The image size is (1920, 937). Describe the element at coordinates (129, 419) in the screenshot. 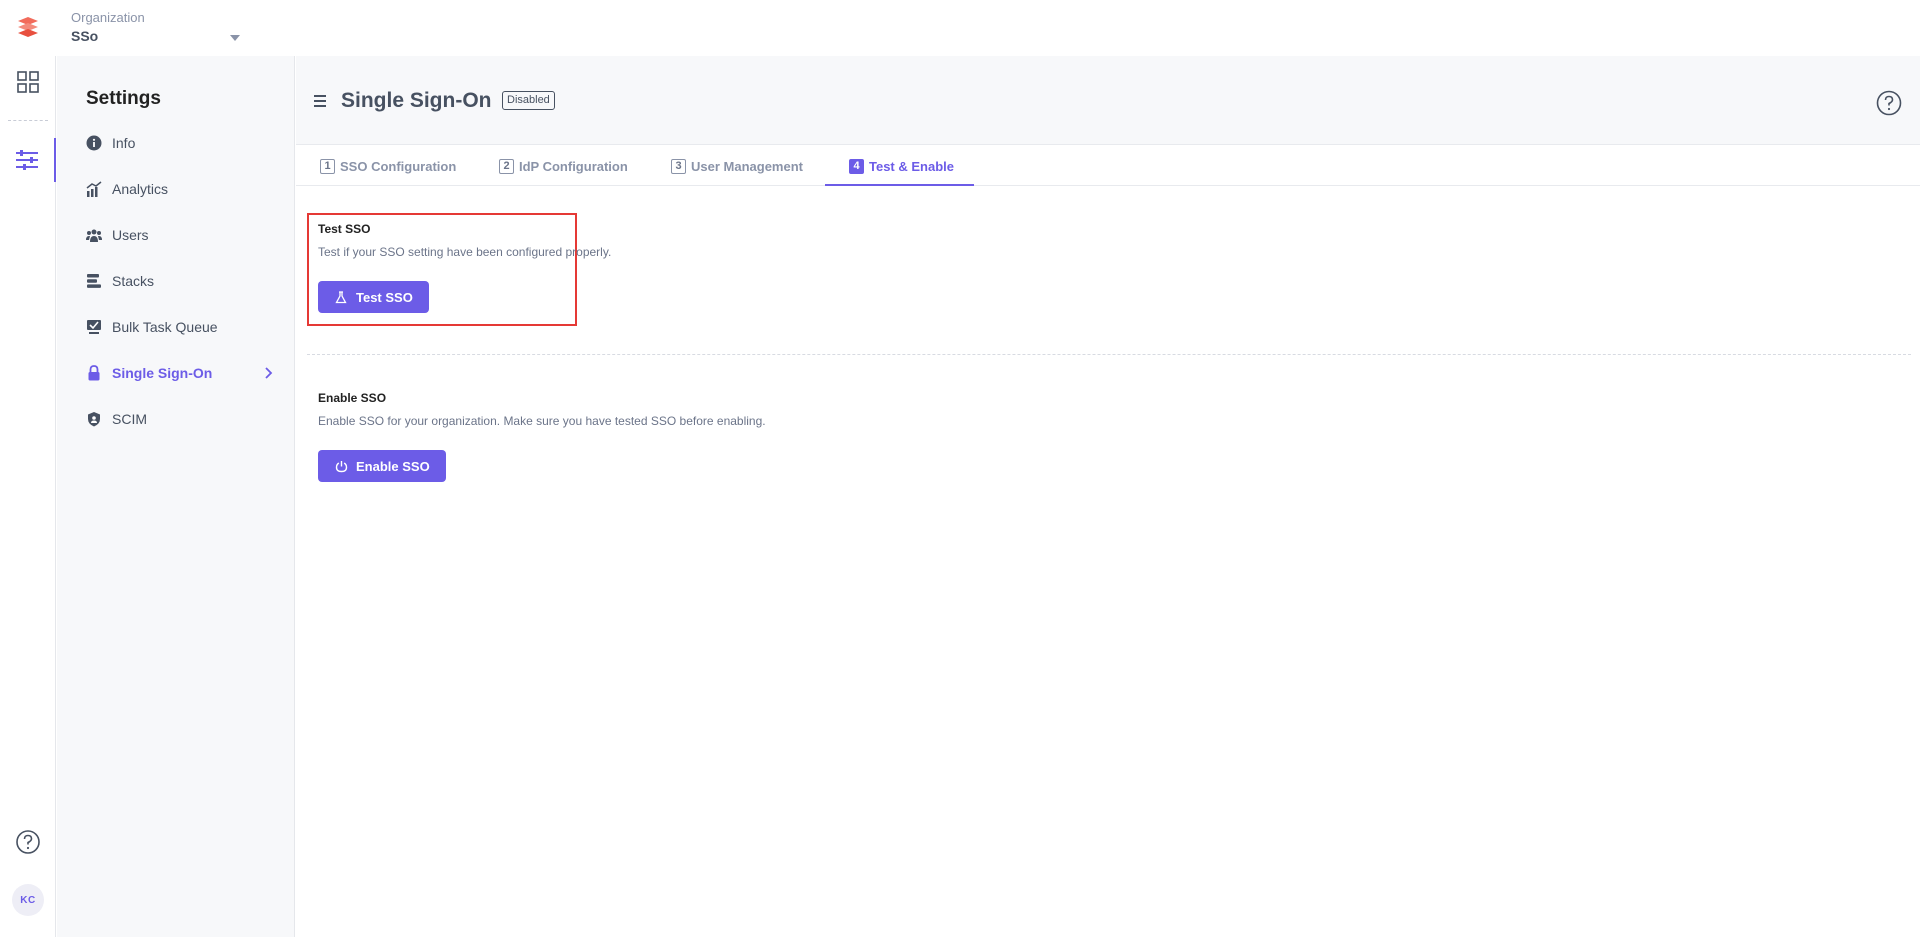

I see `sidebar-item-label: SCIM` at that location.